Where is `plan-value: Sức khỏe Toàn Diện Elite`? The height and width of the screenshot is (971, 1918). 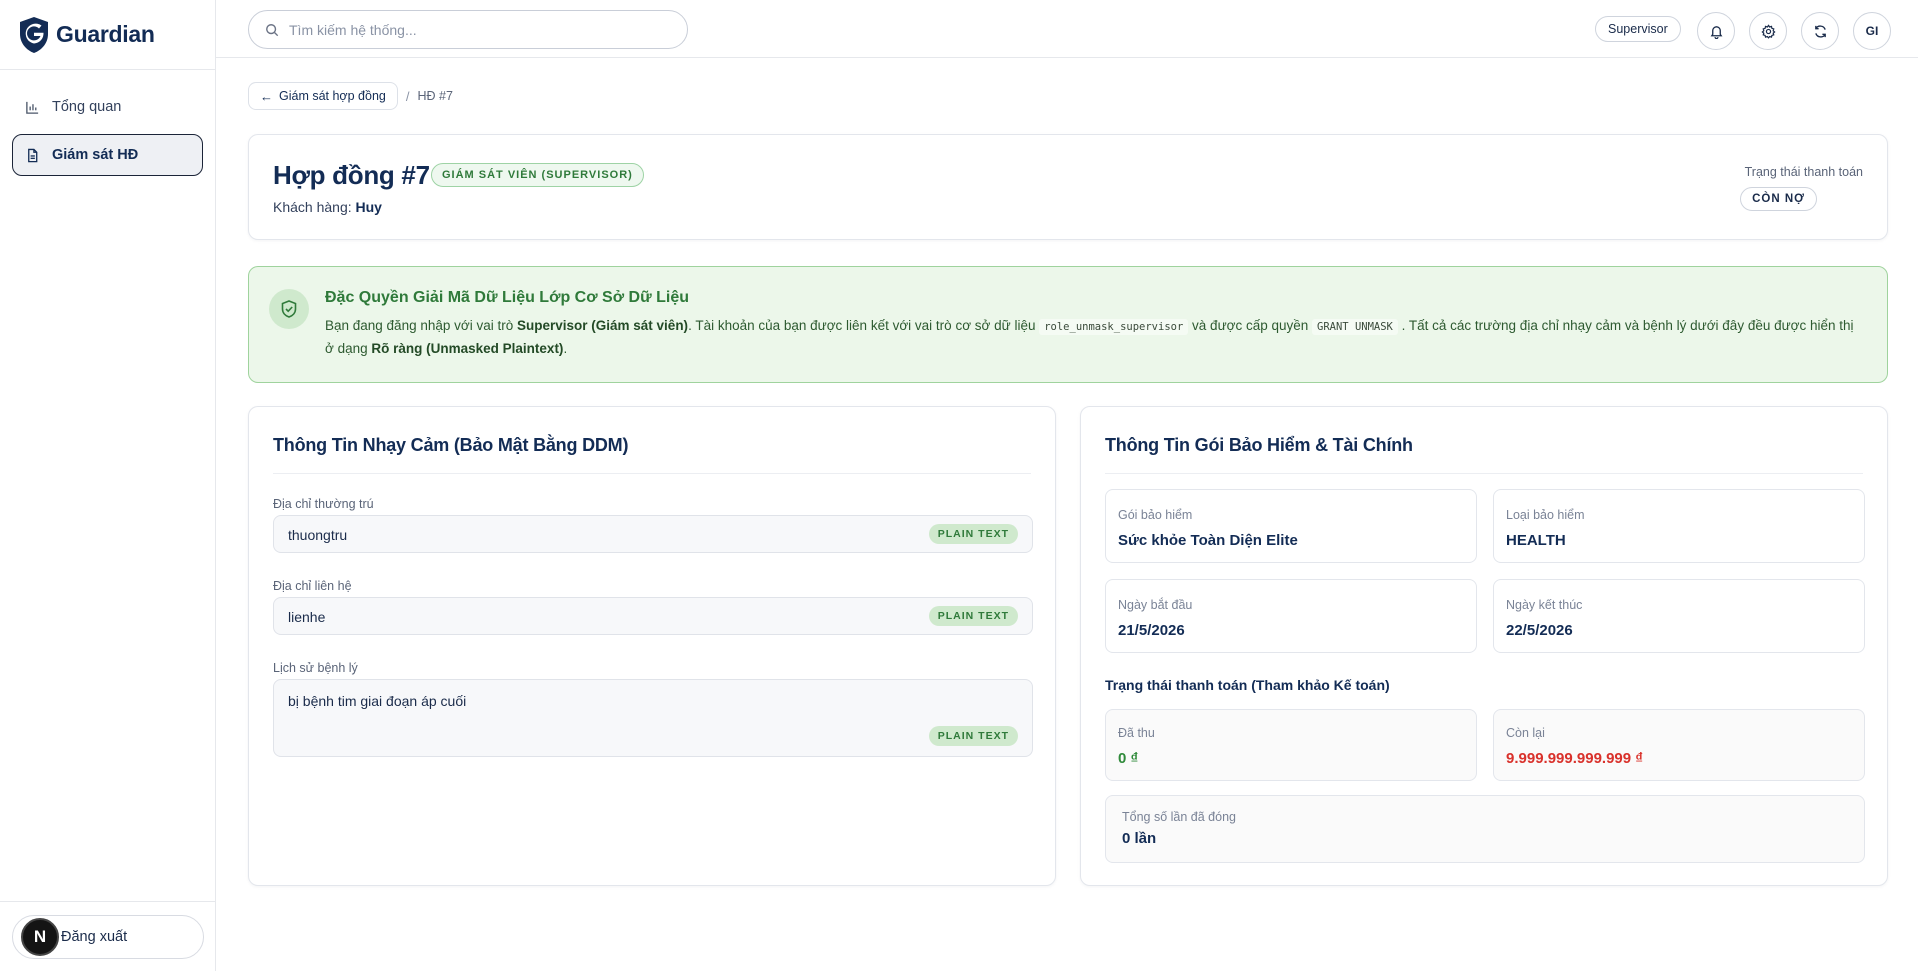
plan-value: Sức khỏe Toàn Diện Elite is located at coordinates (1208, 540).